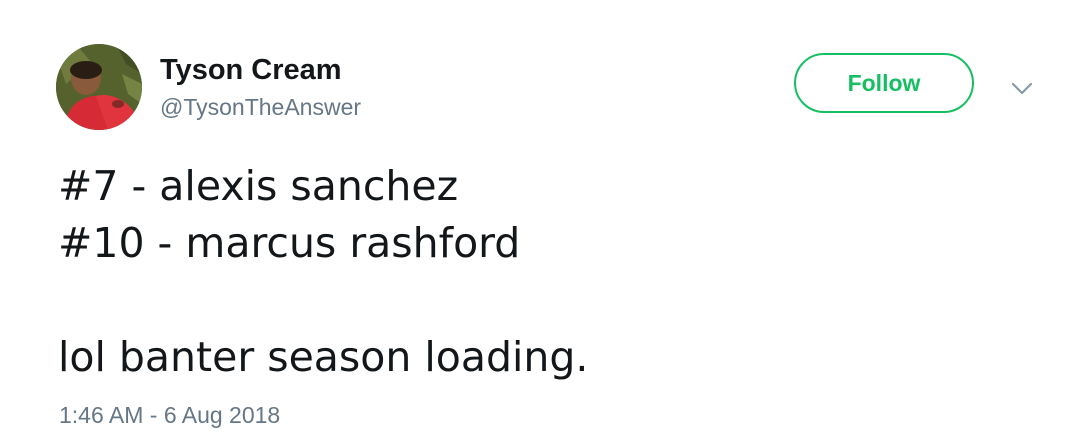 The image size is (1087, 445). I want to click on author-name: Tyson Cream, so click(251, 70).